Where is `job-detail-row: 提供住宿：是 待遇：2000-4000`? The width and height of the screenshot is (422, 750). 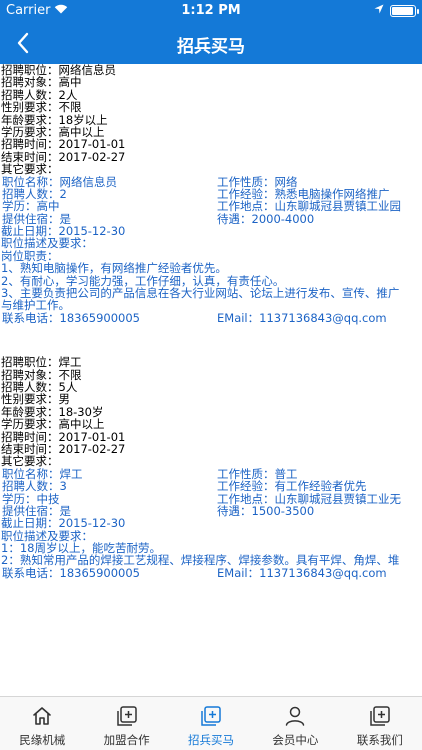 job-detail-row: 提供住宿：是 待遇：2000-4000 is located at coordinates (211, 218).